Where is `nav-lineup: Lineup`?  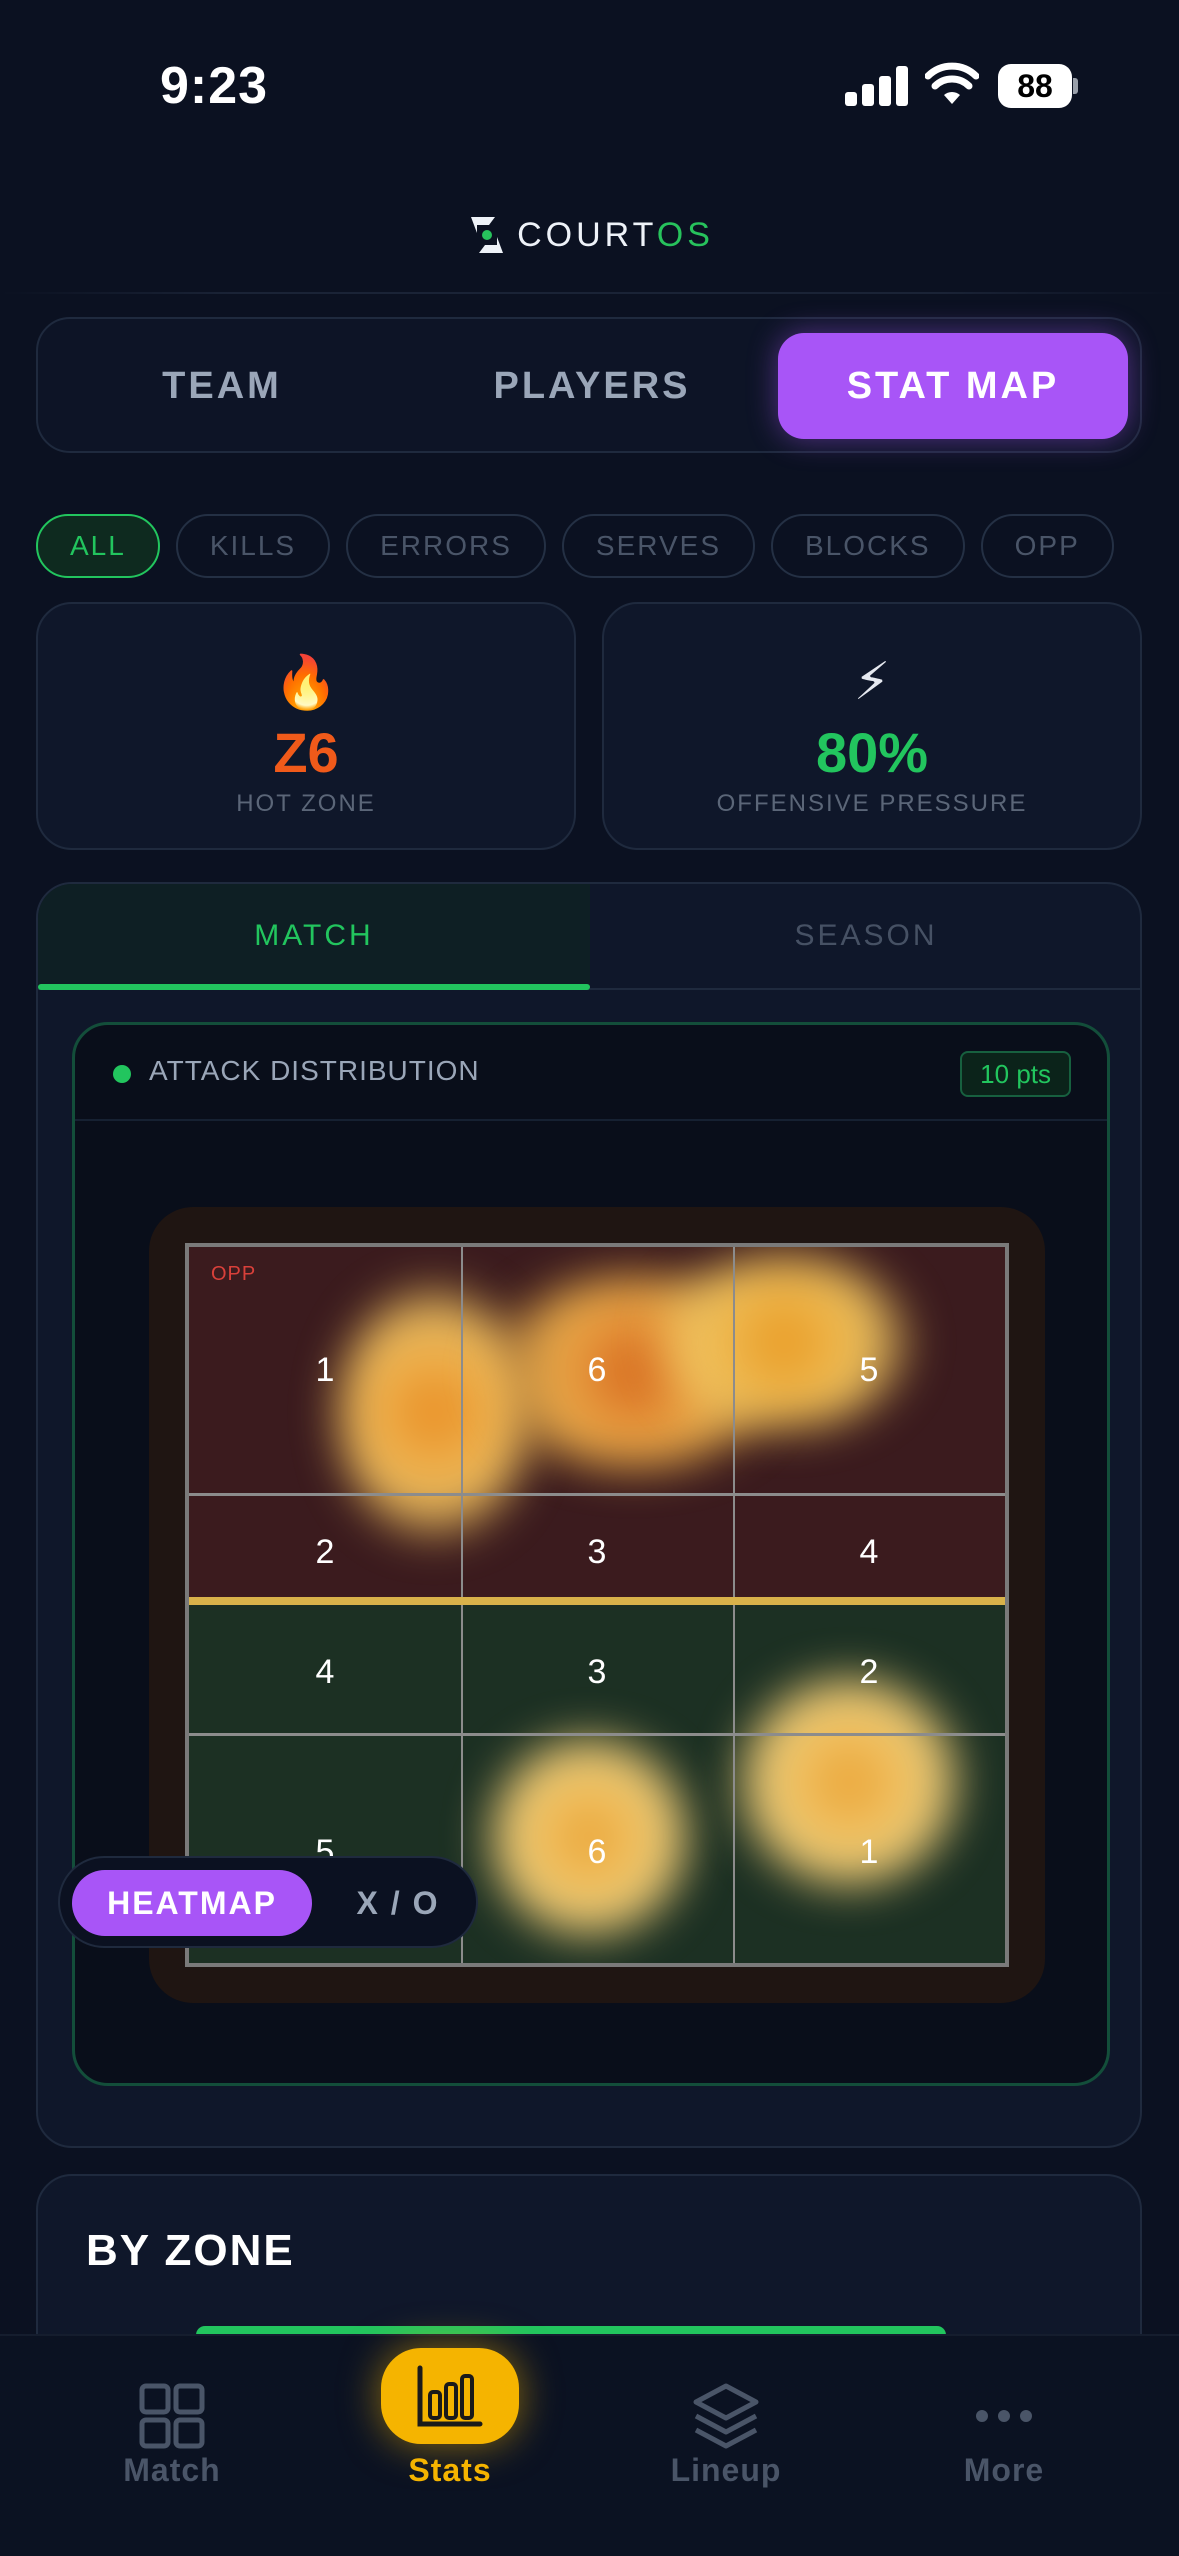
nav-lineup: Lineup is located at coordinates (726, 2436).